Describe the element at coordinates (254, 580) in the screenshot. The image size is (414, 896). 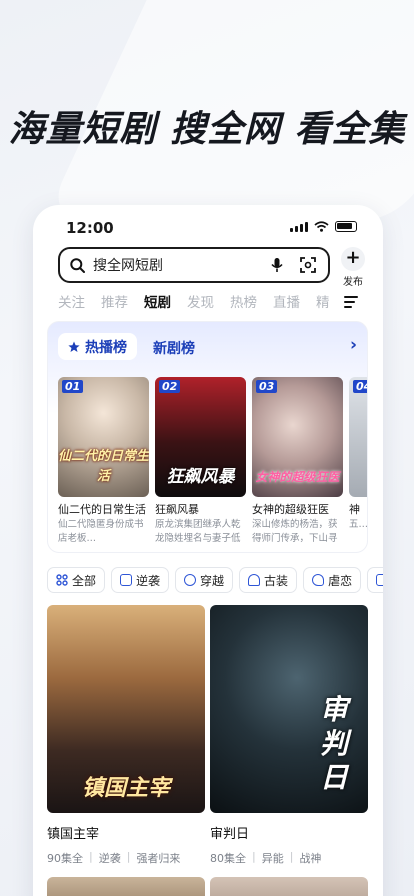
I see `costume-icon` at that location.